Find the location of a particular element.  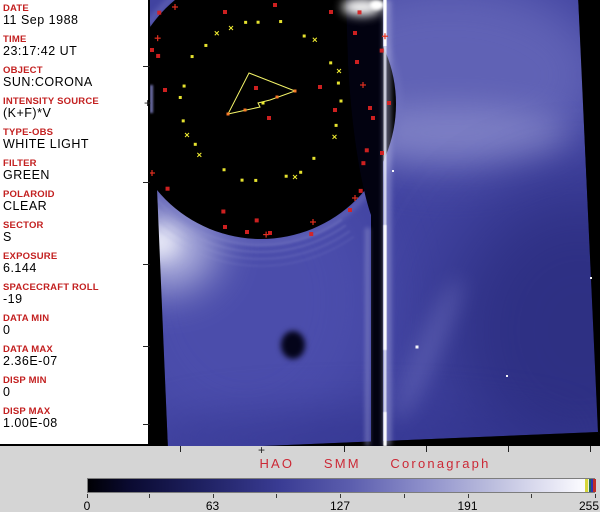

metadata-field: OBJECT SUN:CORONA is located at coordinates (75, 77).